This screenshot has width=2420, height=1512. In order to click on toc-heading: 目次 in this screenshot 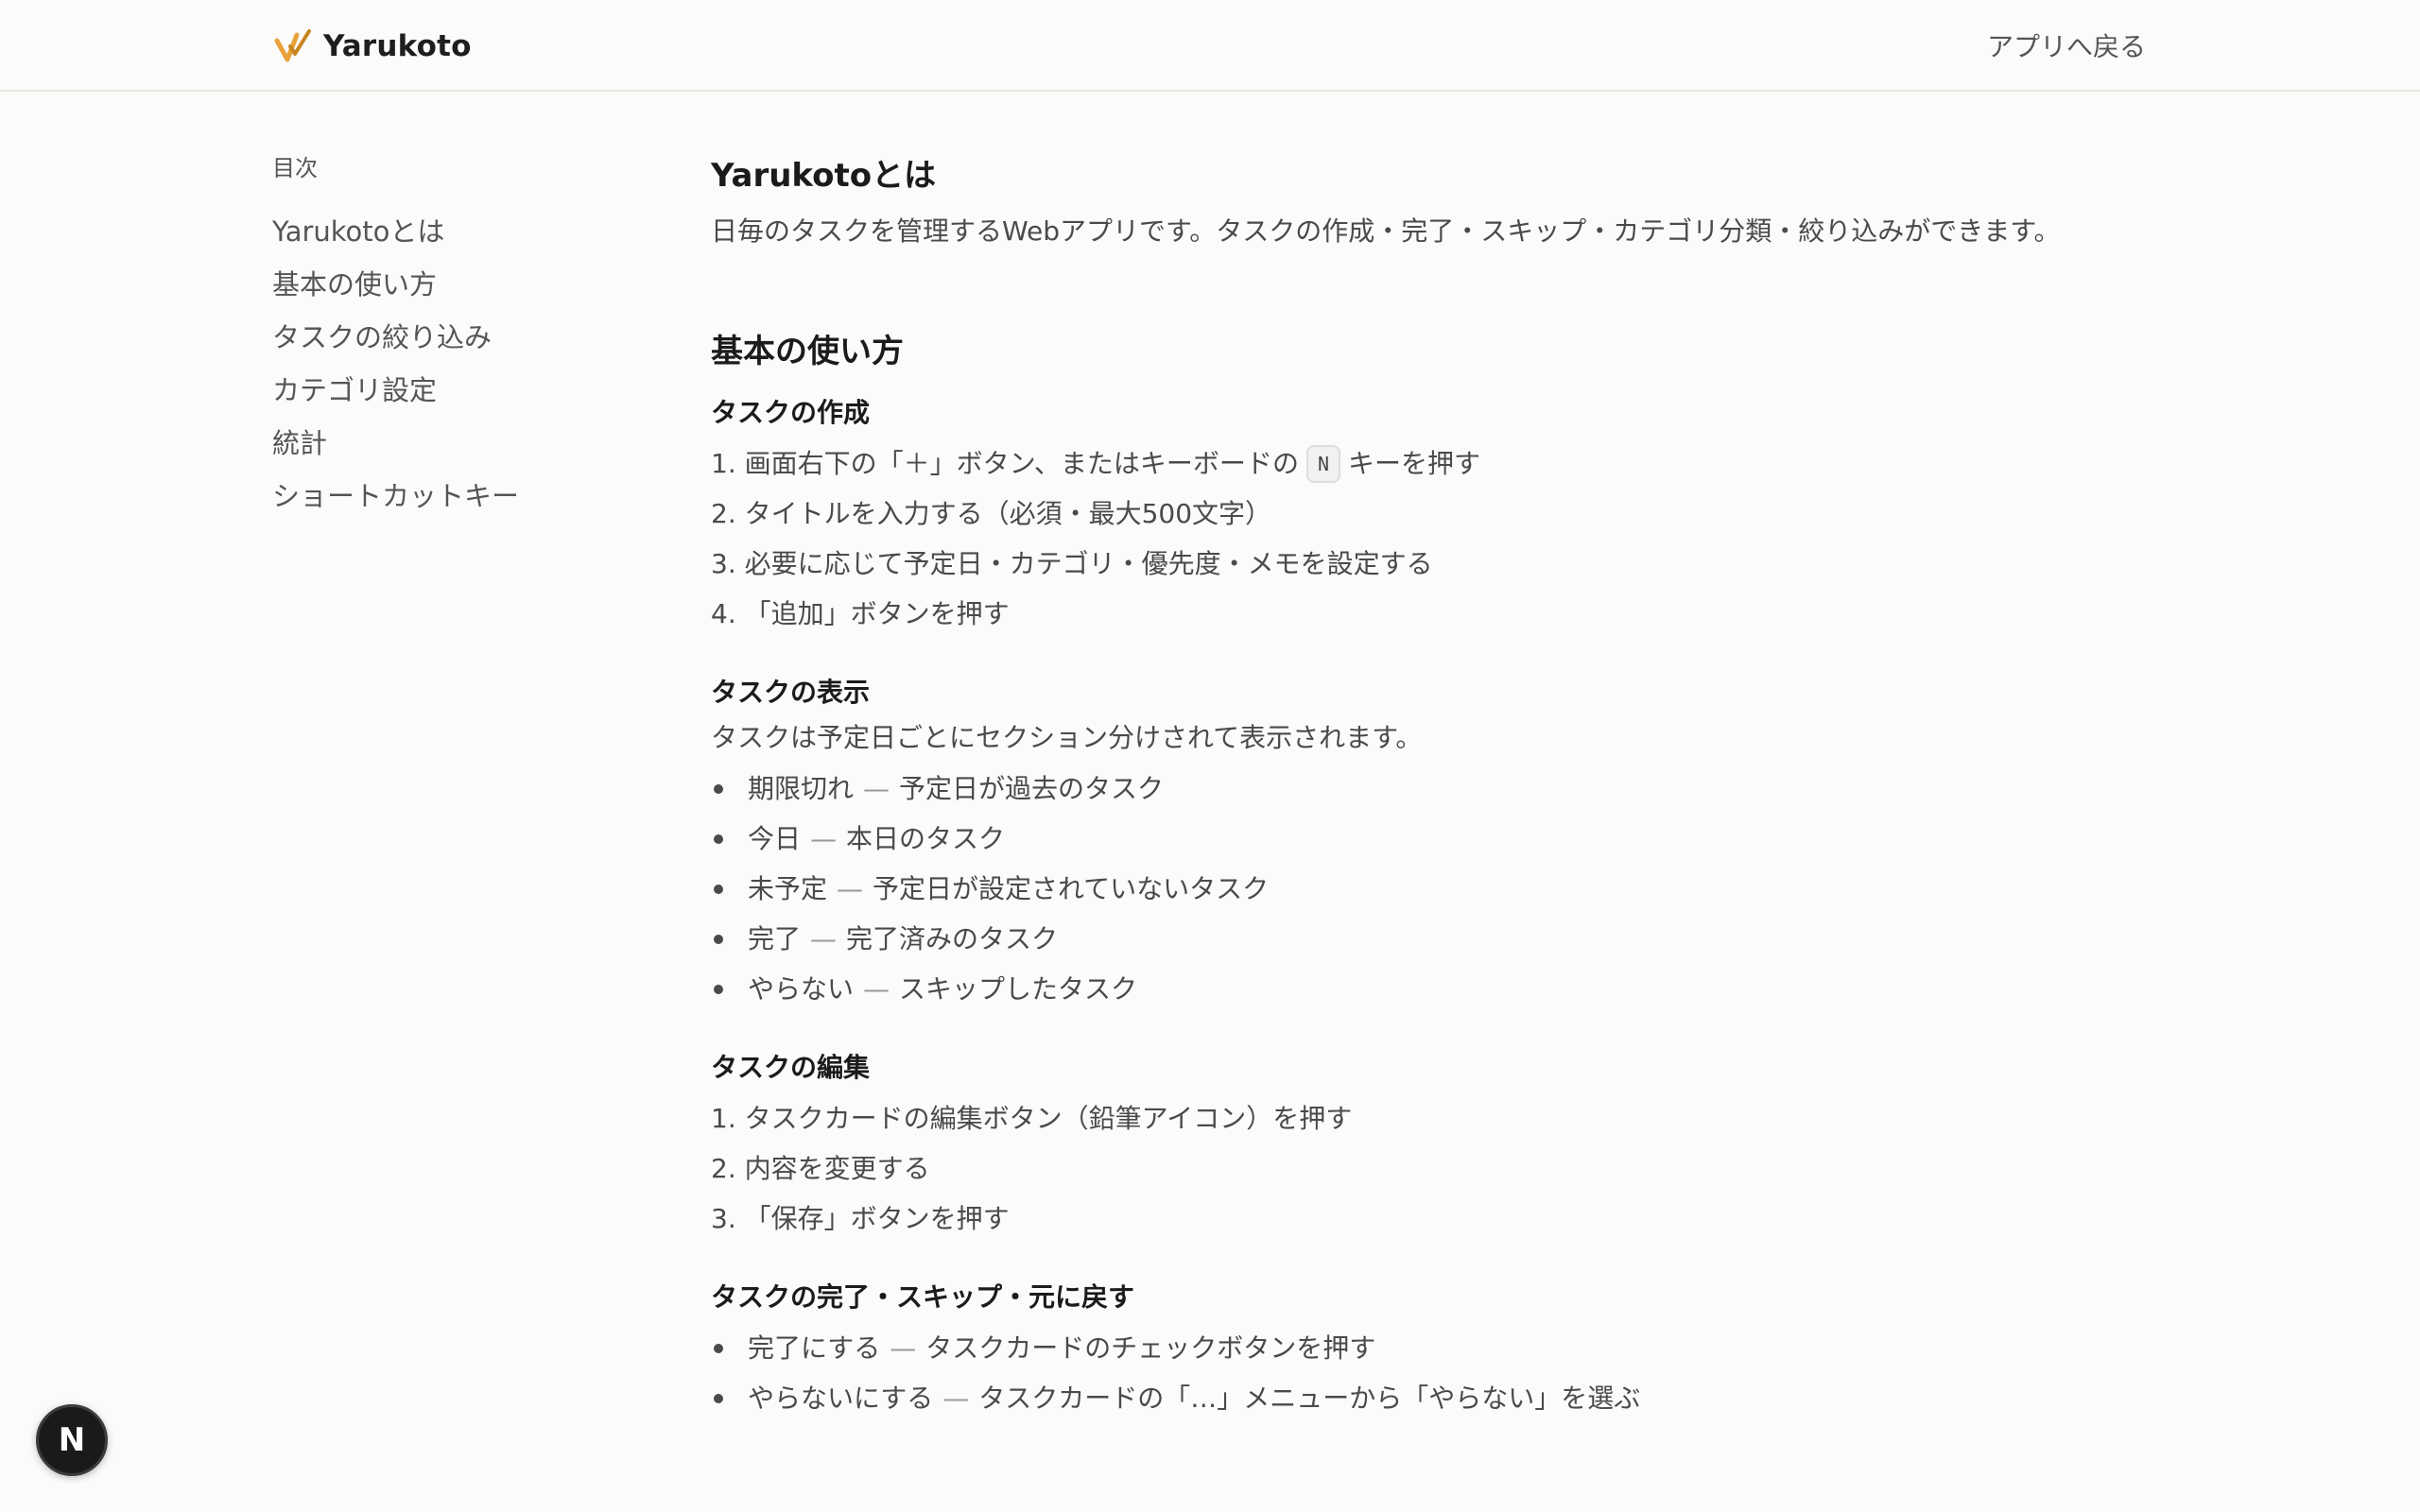, I will do `click(295, 168)`.